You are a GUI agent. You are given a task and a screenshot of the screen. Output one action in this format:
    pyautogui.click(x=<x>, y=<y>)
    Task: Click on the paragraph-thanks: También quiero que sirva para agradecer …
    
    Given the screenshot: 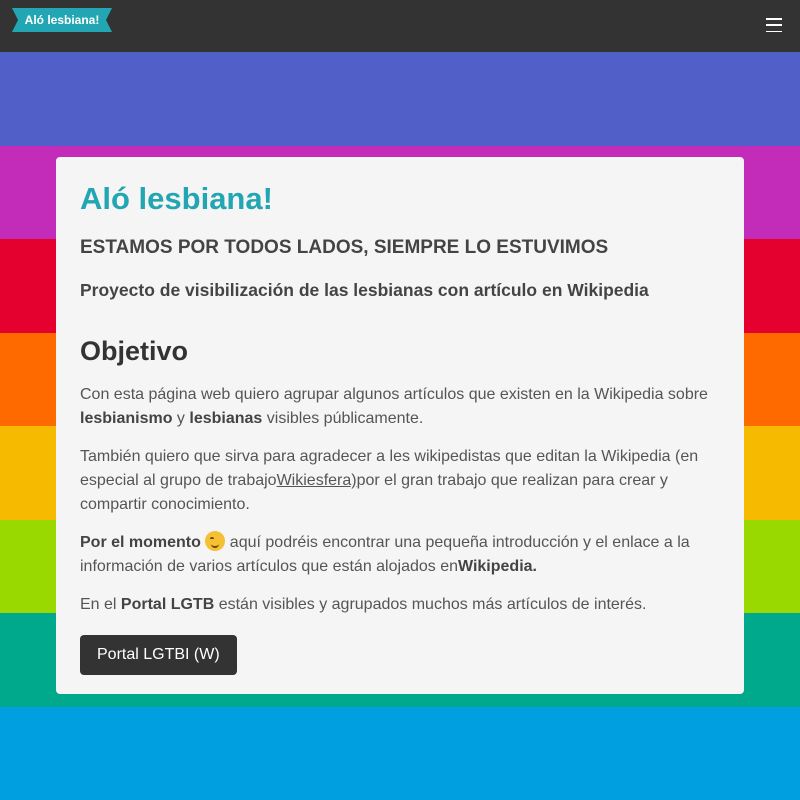 What is the action you would take?
    pyautogui.click(x=400, y=481)
    